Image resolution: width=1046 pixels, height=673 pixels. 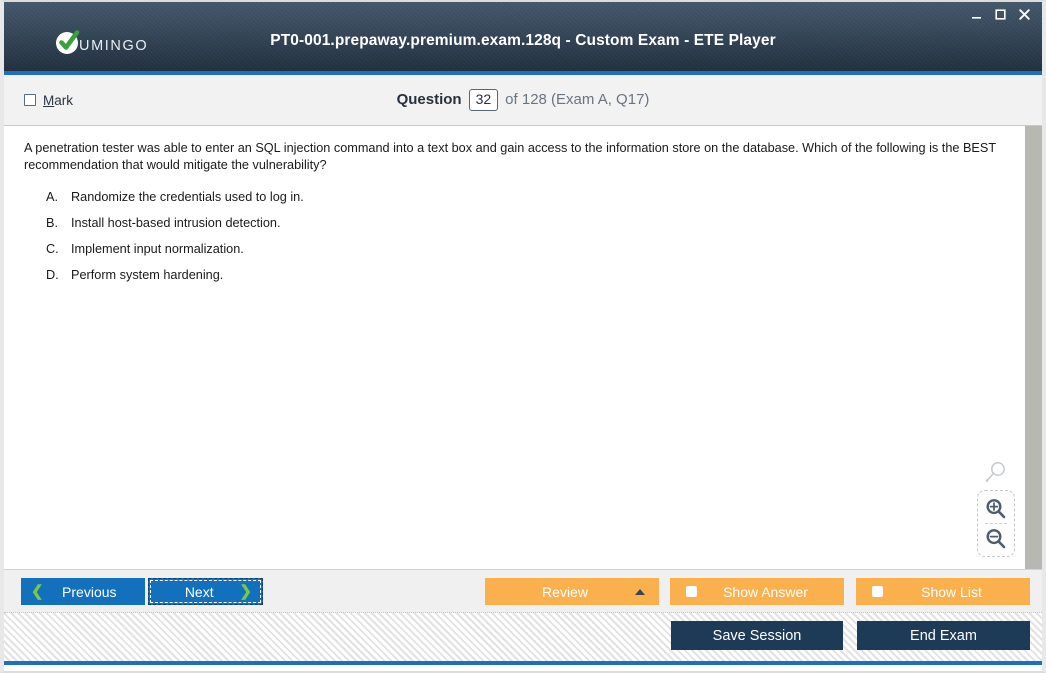 What do you see at coordinates (640, 591) in the screenshot?
I see `chevron-up-icon` at bounding box center [640, 591].